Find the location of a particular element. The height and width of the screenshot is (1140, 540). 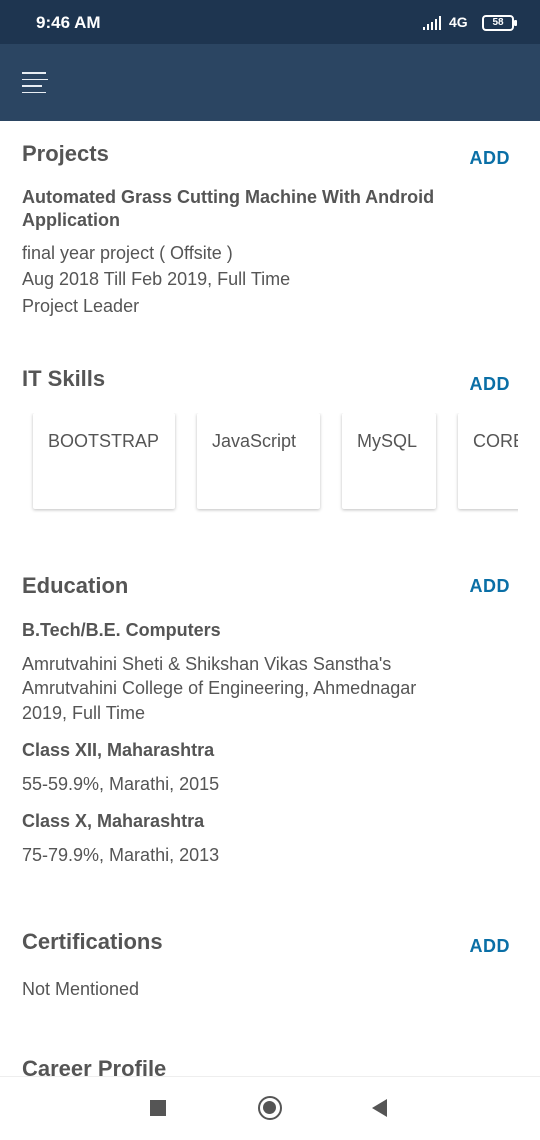

home-icon is located at coordinates (270, 1108).